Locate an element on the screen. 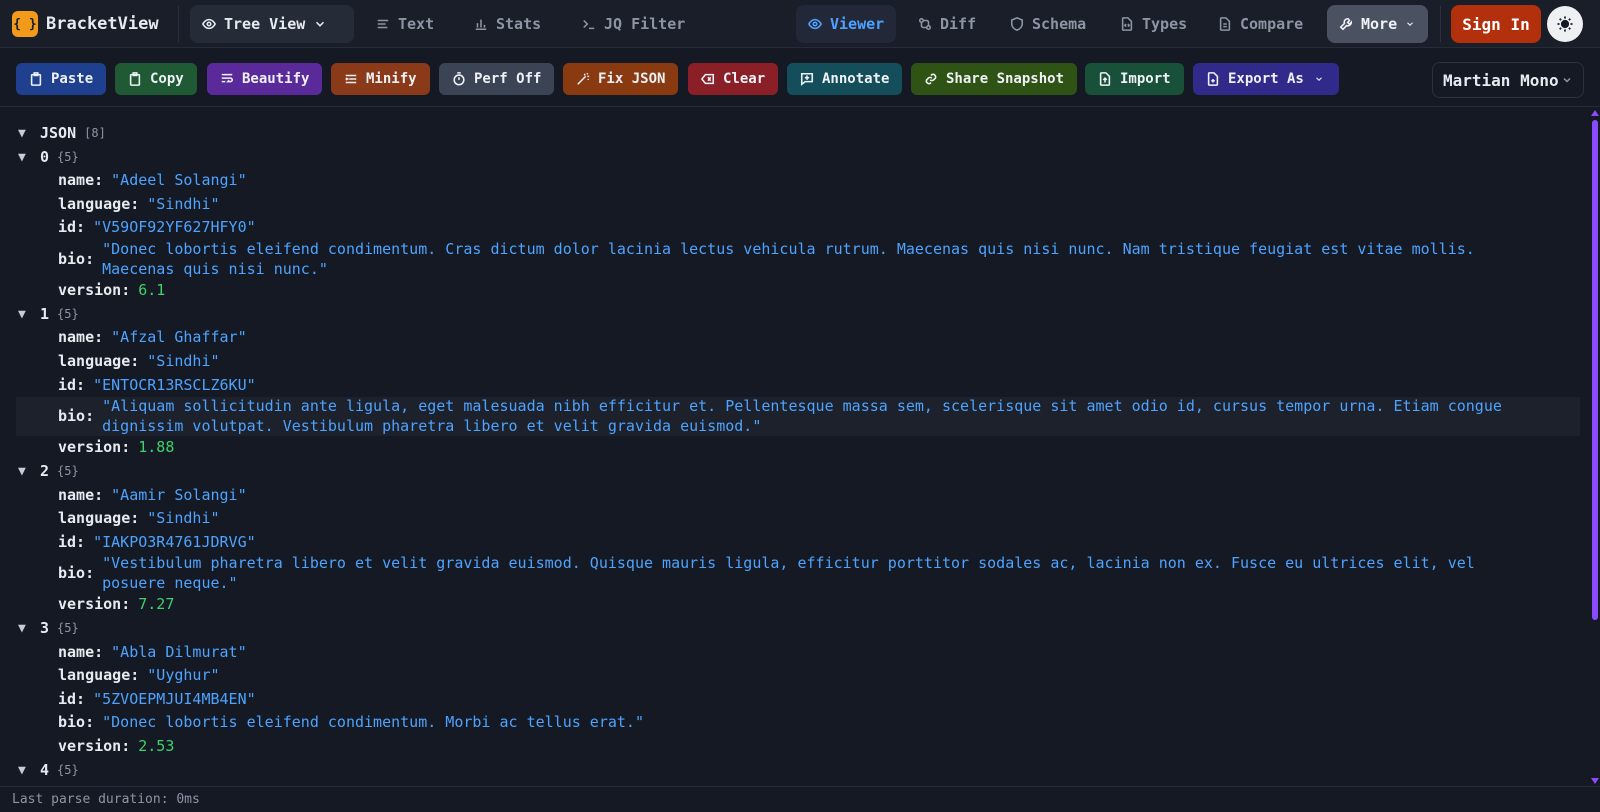 The image size is (1600, 812). tree-property: version: 7.27 is located at coordinates (803, 605).